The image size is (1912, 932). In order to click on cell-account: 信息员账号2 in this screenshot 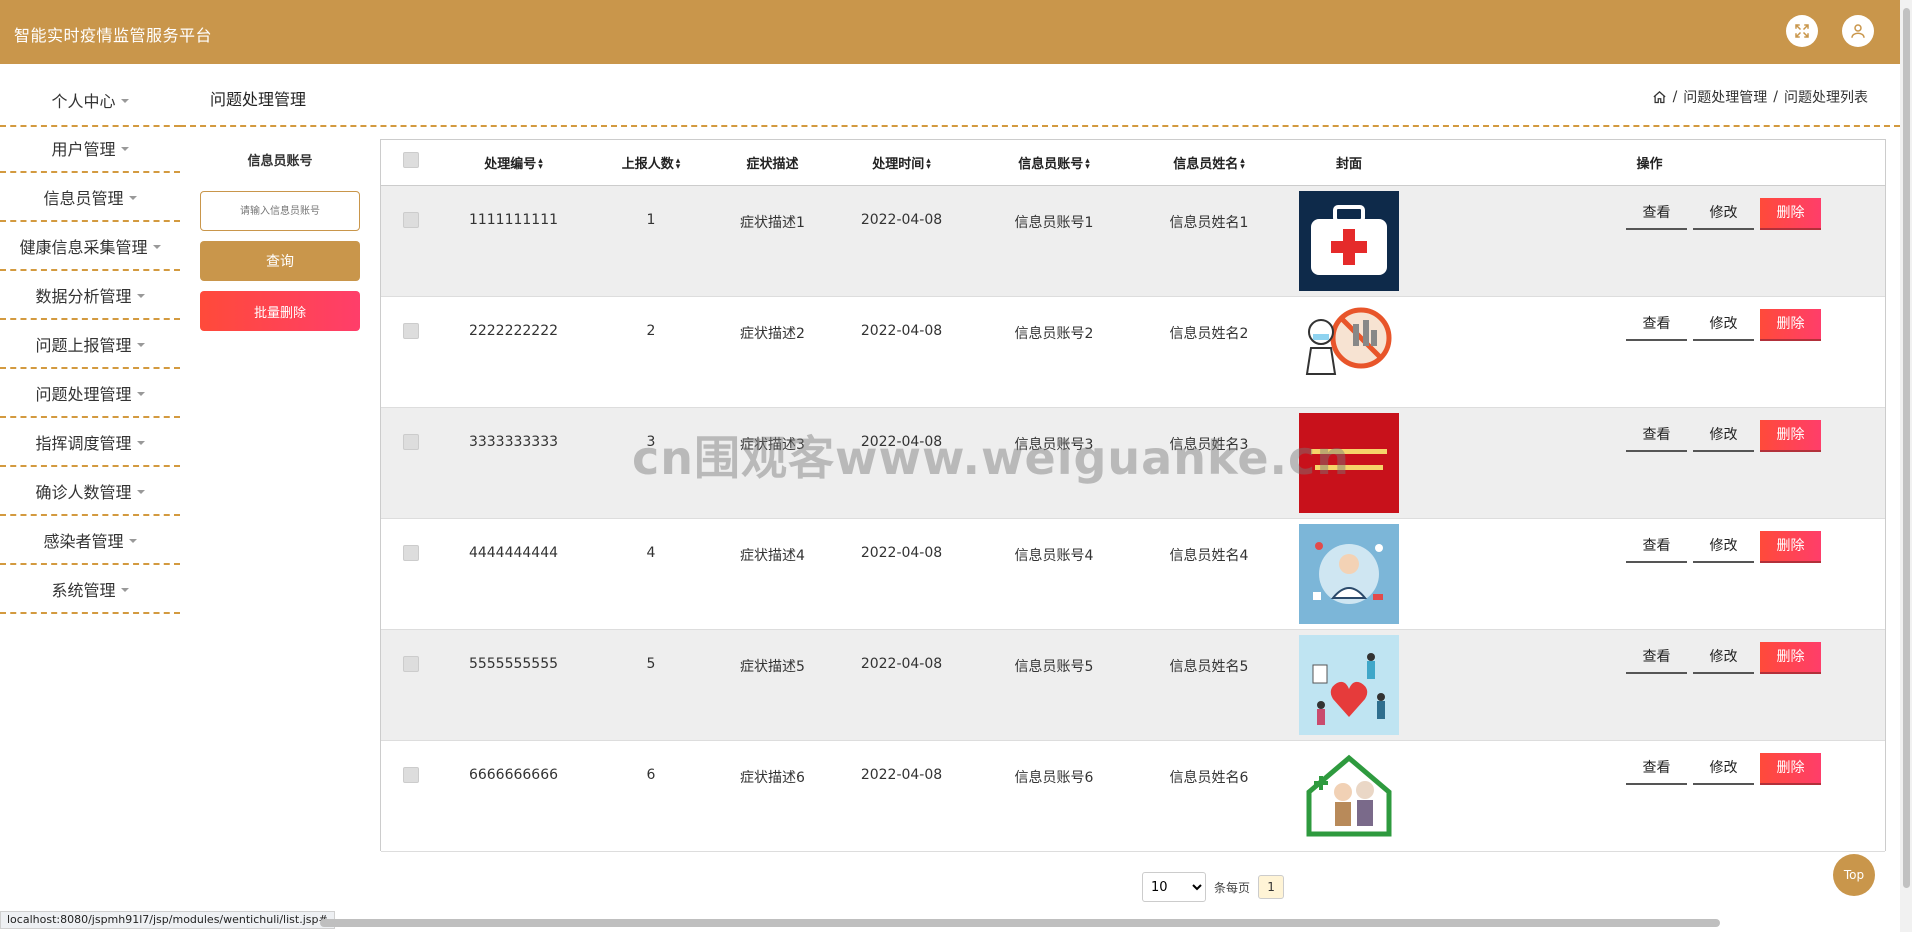, I will do `click(1054, 352)`.